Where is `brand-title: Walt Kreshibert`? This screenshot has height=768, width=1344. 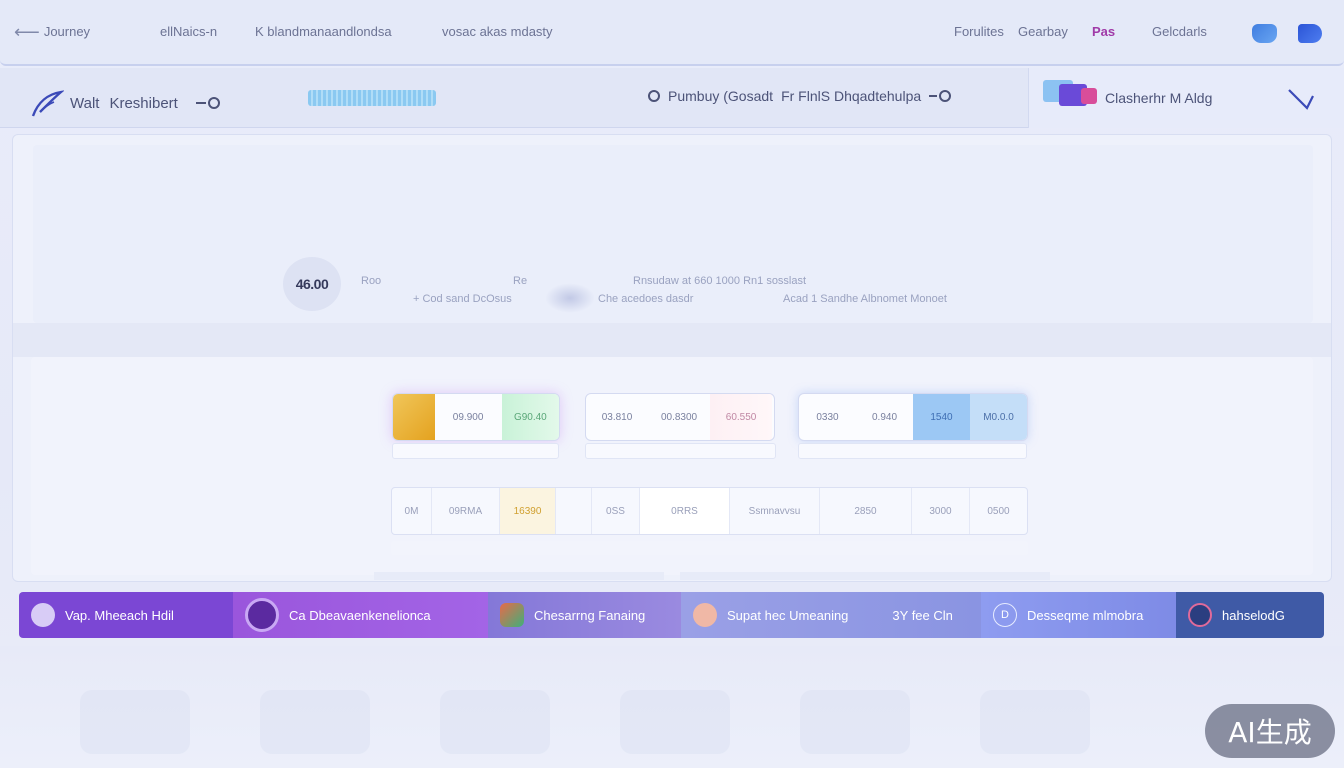
brand-title: Walt Kreshibert is located at coordinates (124, 103).